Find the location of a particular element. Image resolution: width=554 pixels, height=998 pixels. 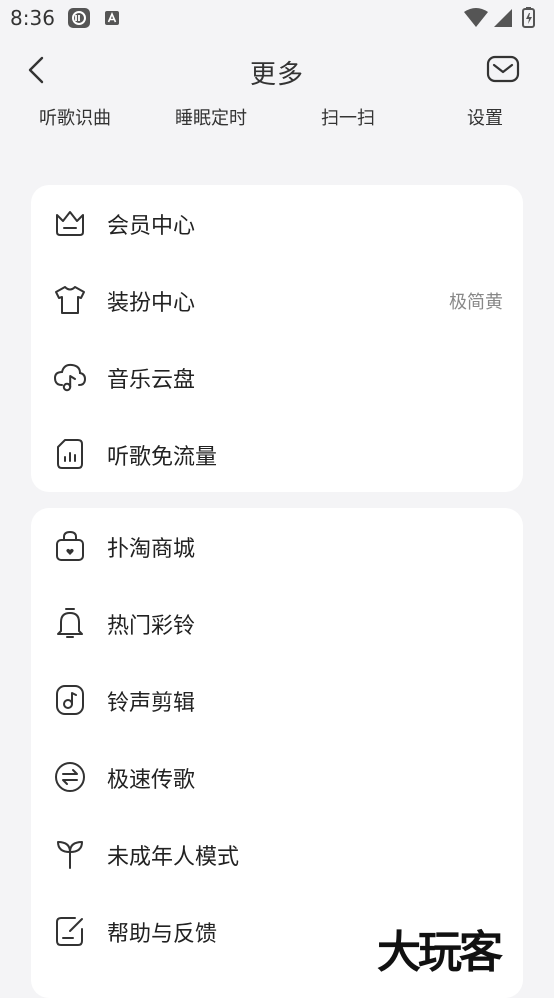

menu-item-teen-mode: 未成年人模式 is located at coordinates (277, 854).